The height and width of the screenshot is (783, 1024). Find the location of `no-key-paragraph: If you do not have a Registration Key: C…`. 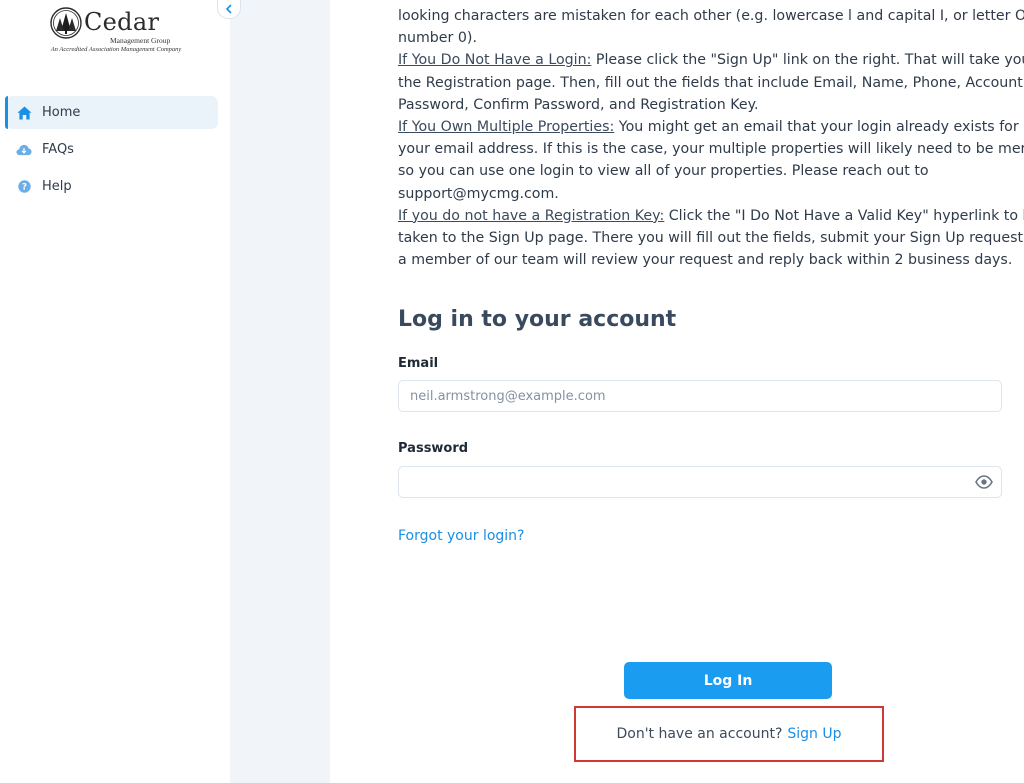

no-key-paragraph: If you do not have a Registration Key: C… is located at coordinates (711, 216).